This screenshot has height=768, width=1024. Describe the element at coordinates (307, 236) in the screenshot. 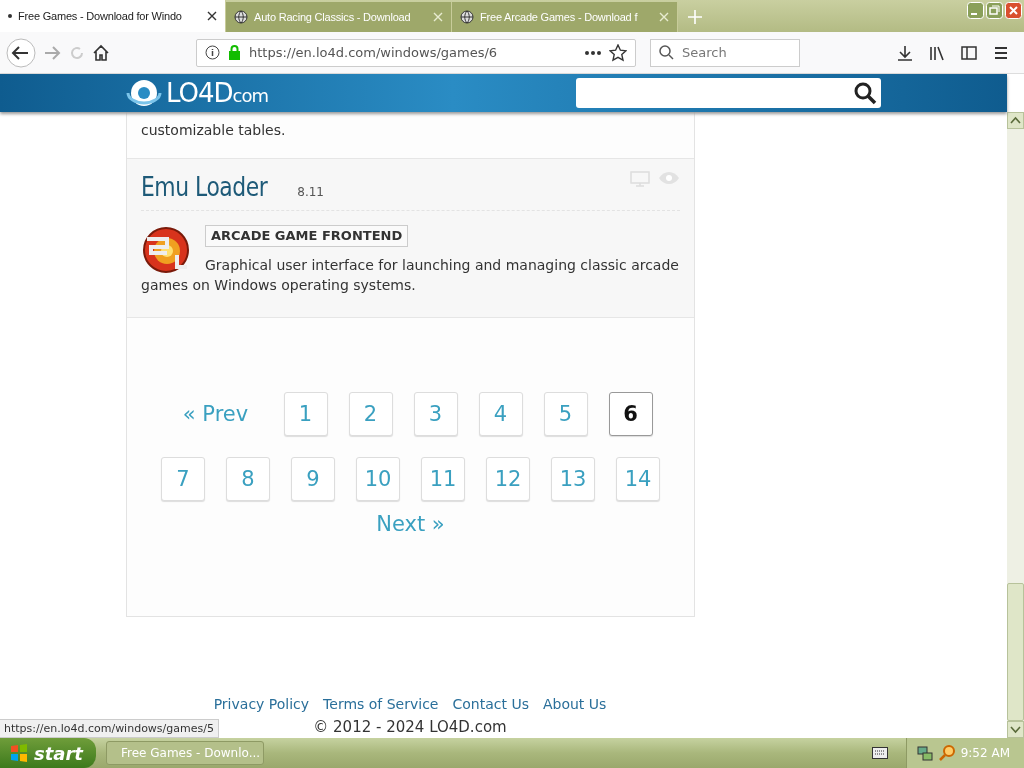

I see `category-tag: ARCADE GAME FRONTEND` at that location.